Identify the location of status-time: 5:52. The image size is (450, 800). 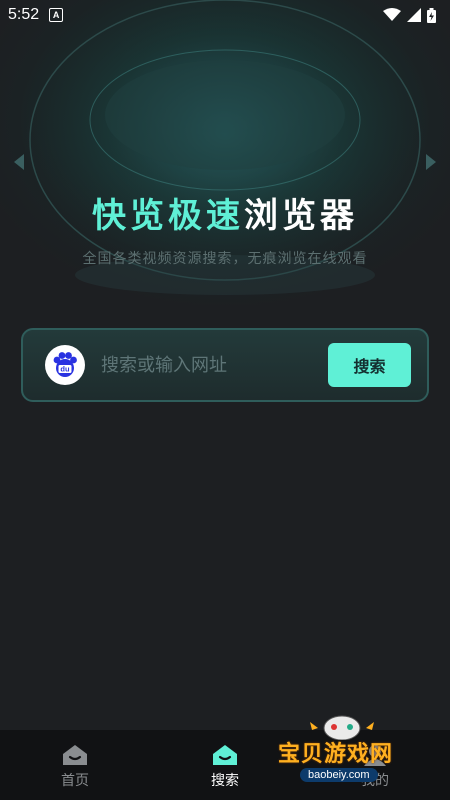
(24, 14).